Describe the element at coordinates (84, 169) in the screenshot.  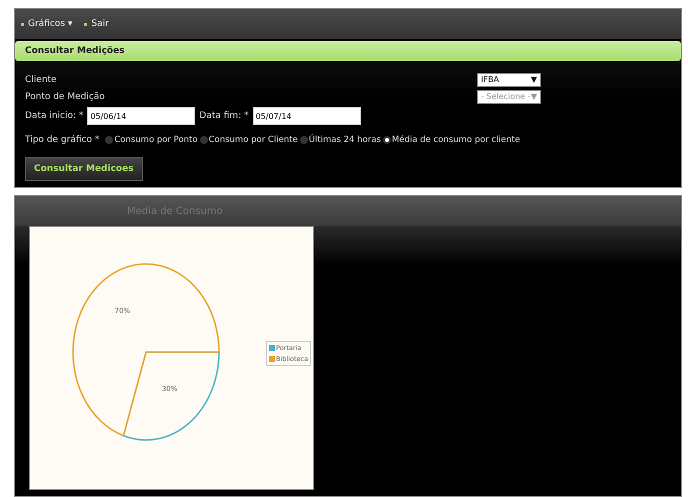
I see `query-button: Consultar Medicoes` at that location.